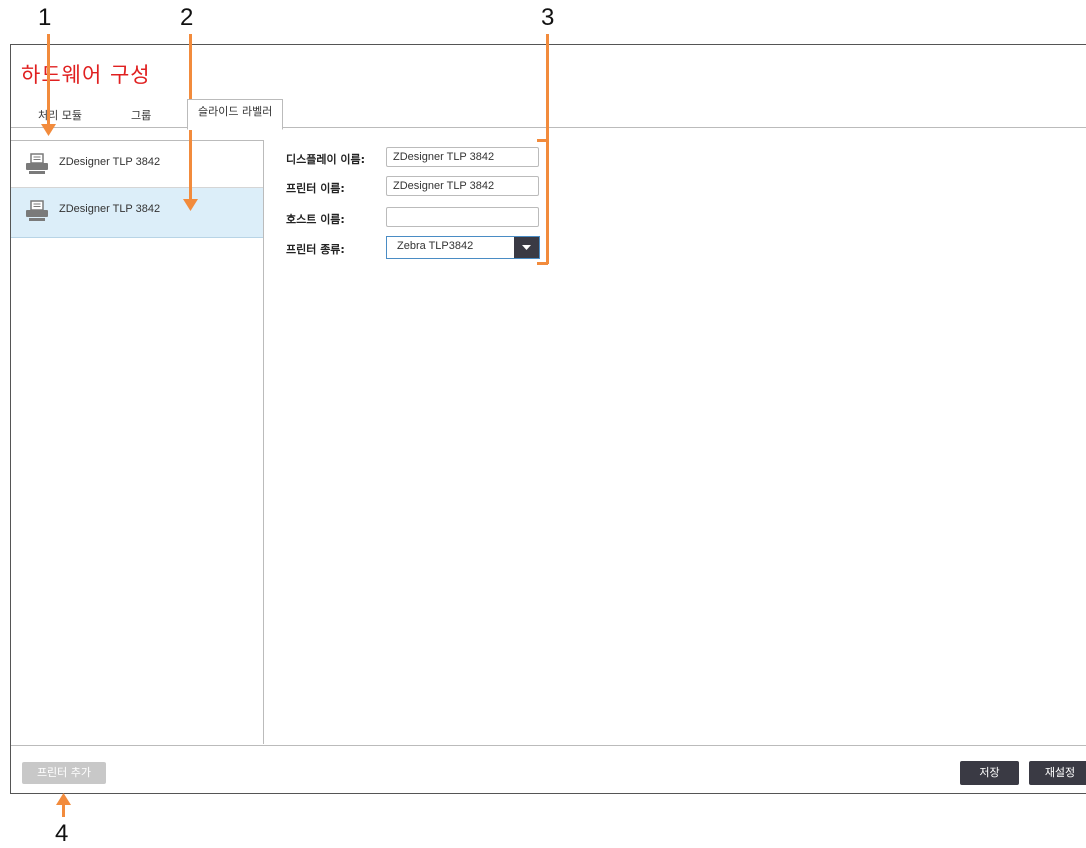 This screenshot has width=1086, height=848. I want to click on printer-type-label: 프린터 종류:, so click(315, 249).